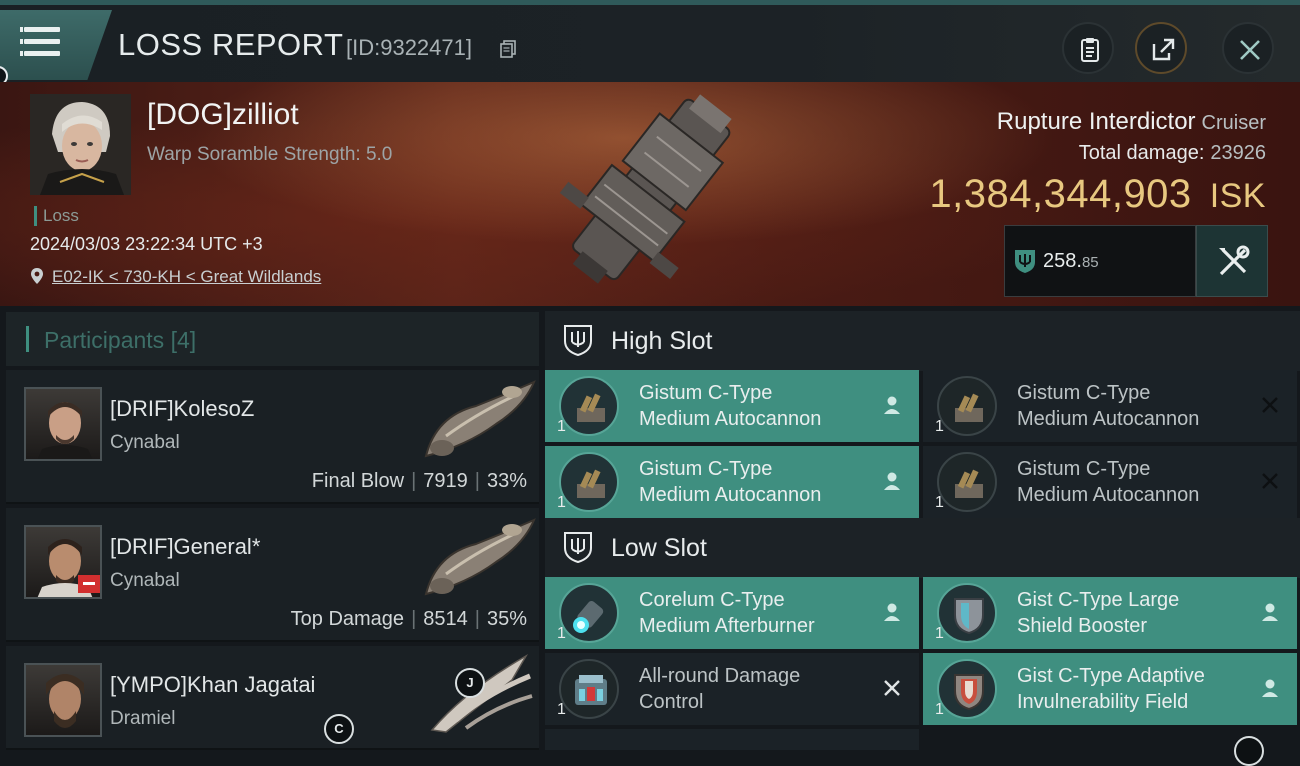  Describe the element at coordinates (727, 613) in the screenshot. I see `module-name: Corelum C-Type Medium Afterburner` at that location.